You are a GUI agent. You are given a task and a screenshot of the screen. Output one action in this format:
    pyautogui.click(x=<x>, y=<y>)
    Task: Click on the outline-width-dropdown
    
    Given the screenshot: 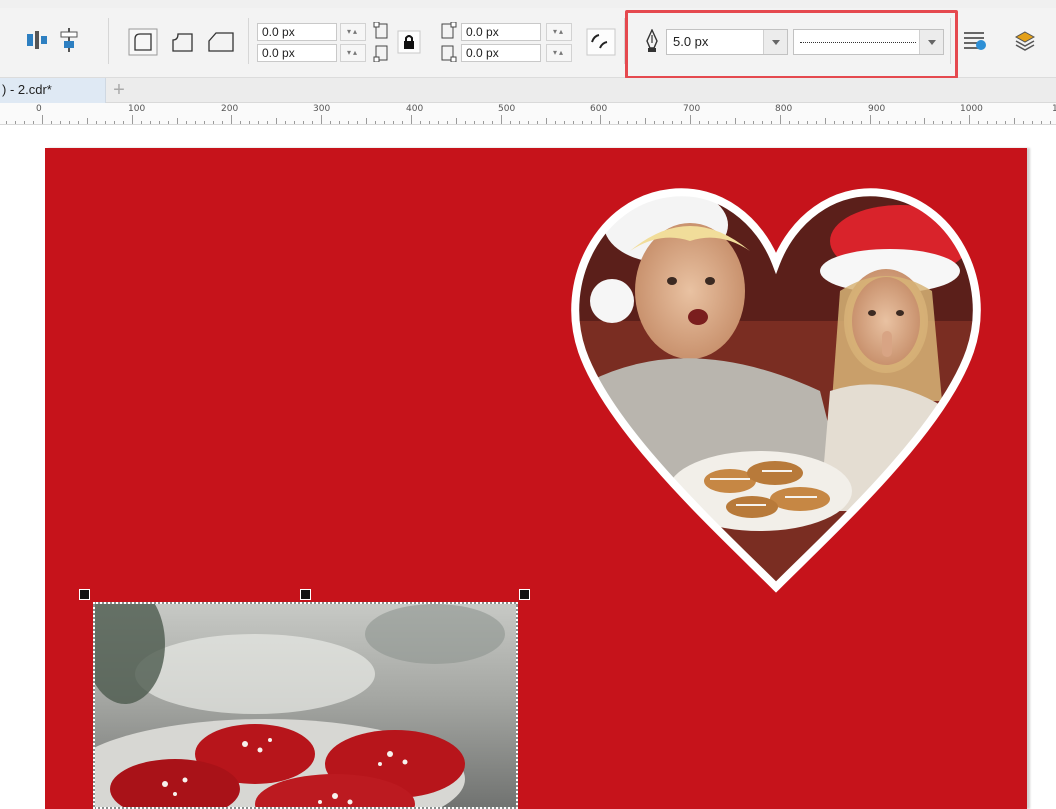 What is the action you would take?
    pyautogui.click(x=775, y=42)
    